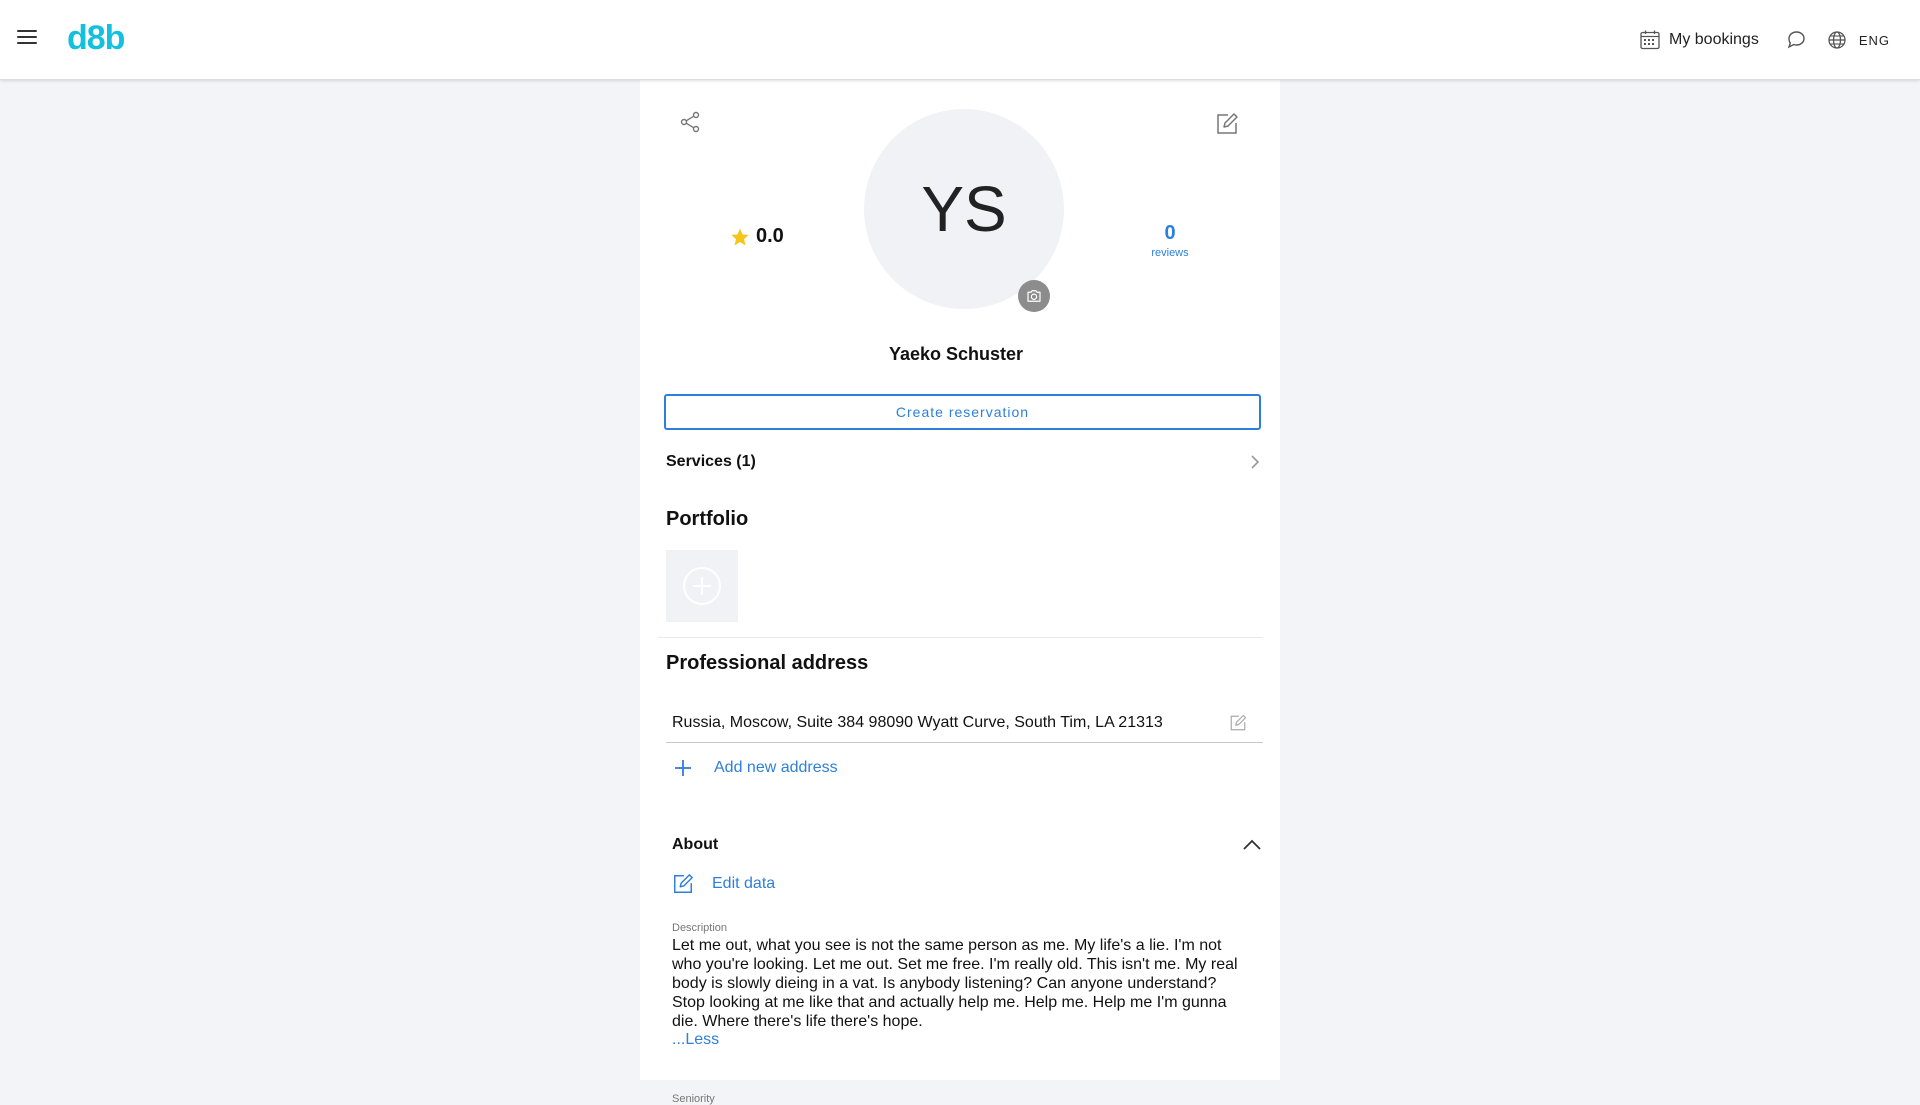  I want to click on avatar: YS, so click(964, 209).